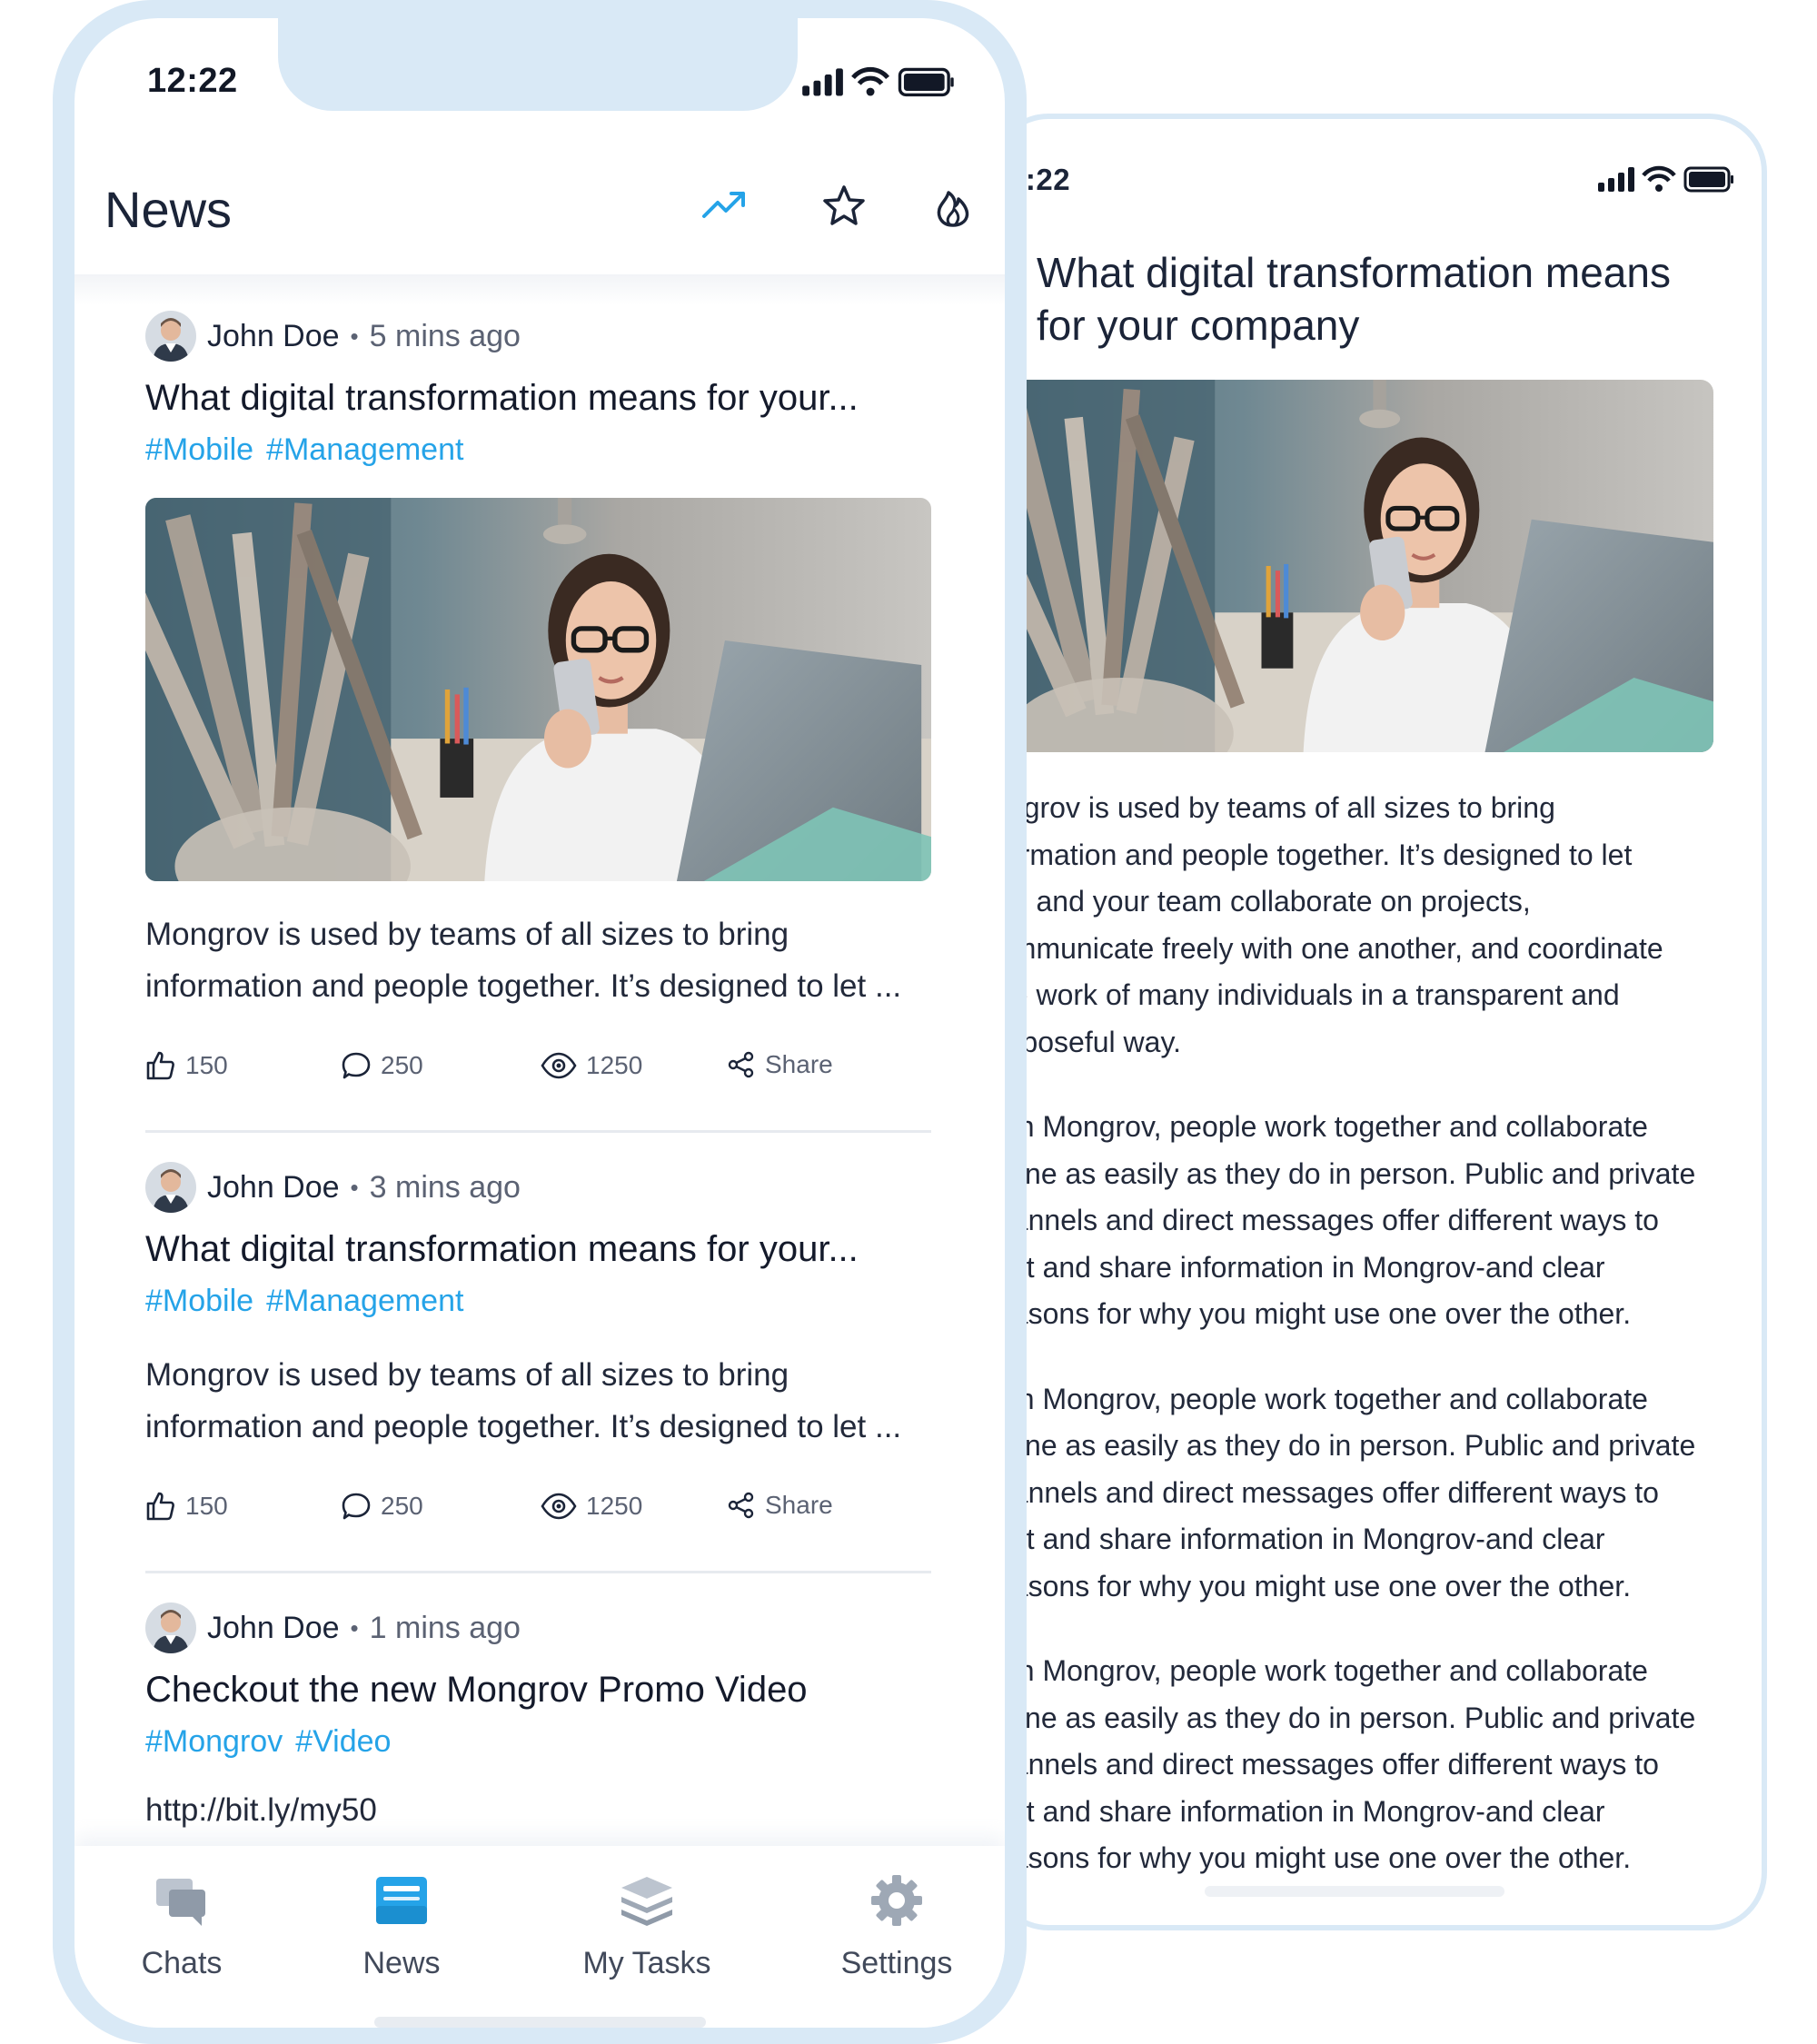  Describe the element at coordinates (844, 207) in the screenshot. I see `star-icon` at that location.